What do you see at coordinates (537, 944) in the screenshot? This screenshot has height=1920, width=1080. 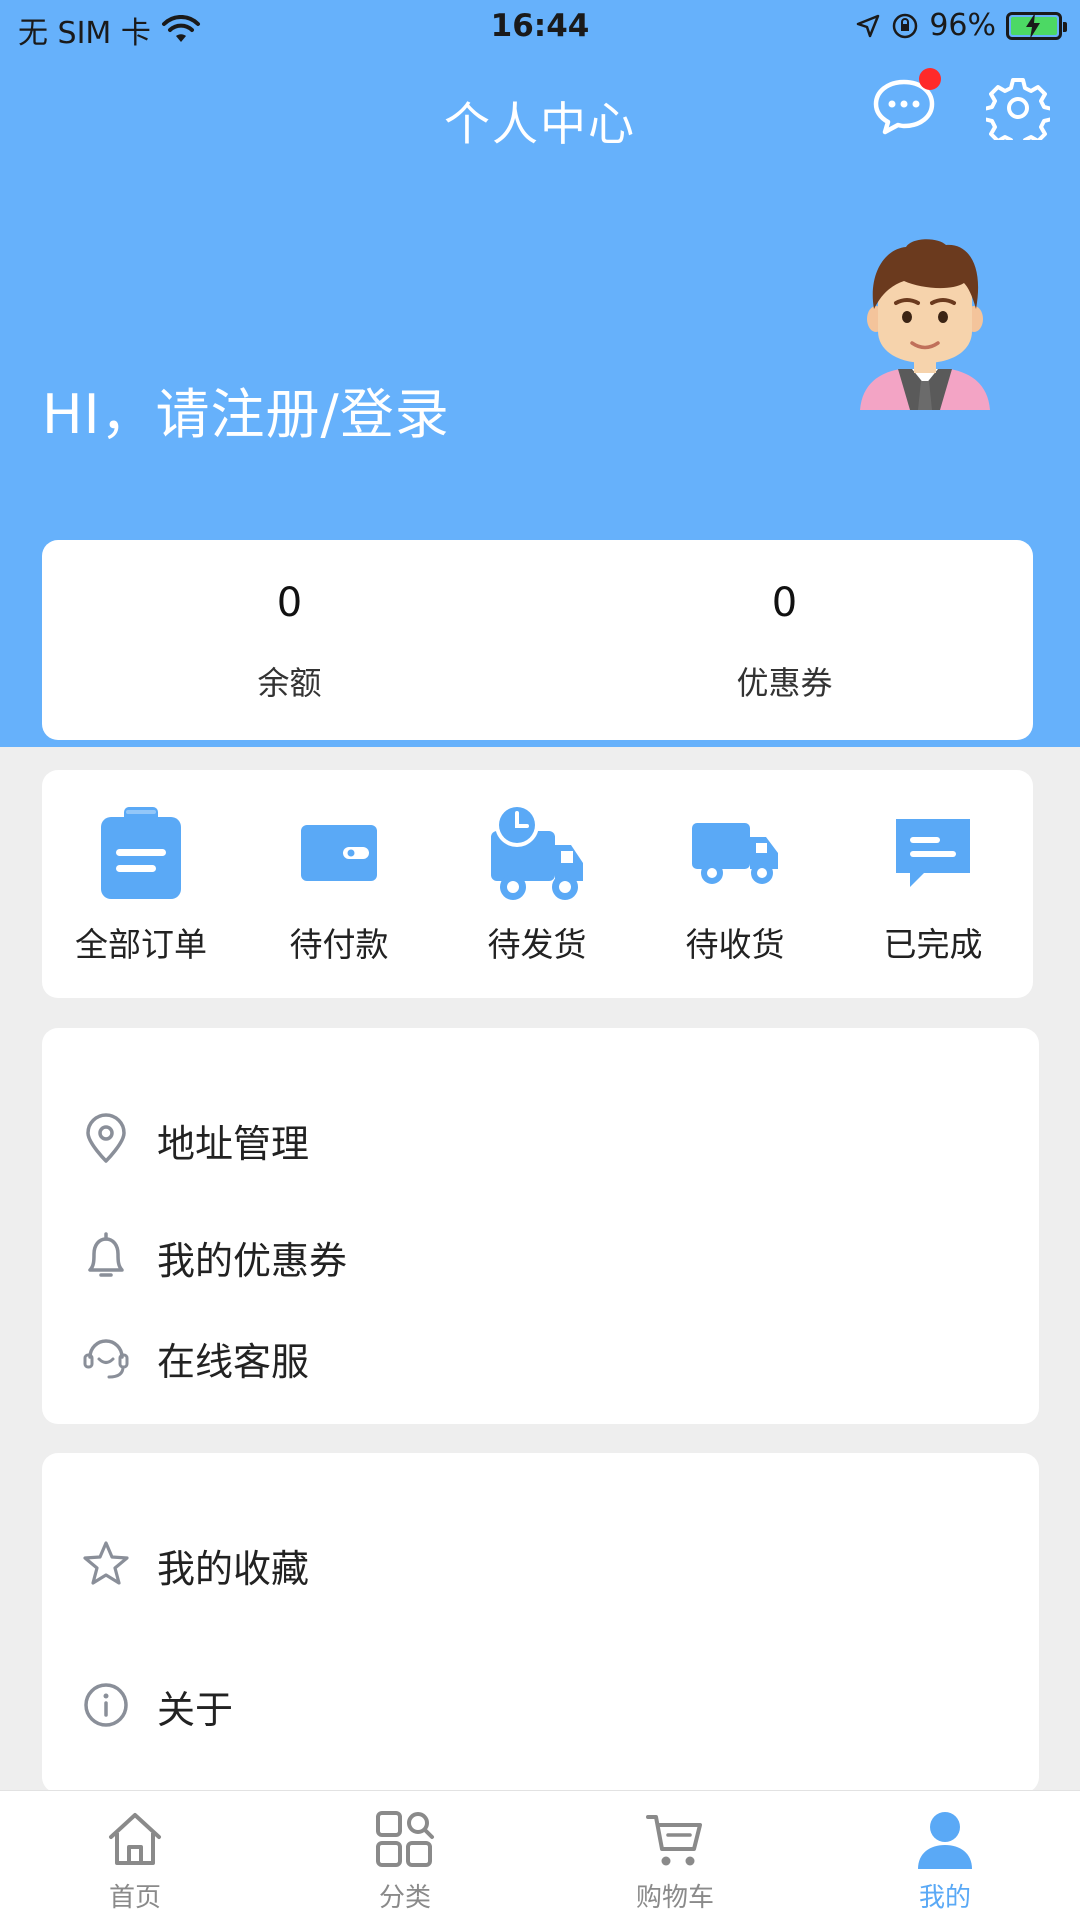 I see `order-pending-shipment-label: 待发货` at bounding box center [537, 944].